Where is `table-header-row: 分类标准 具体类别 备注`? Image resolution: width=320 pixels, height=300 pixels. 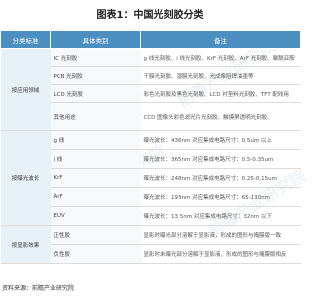 table-header-row: 分类标准 具体类别 备注 is located at coordinates (150, 39).